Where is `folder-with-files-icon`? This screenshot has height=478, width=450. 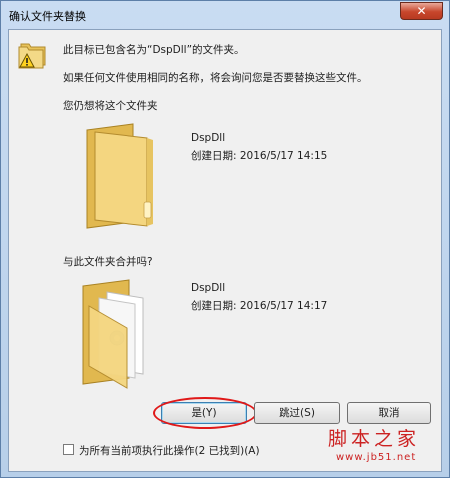
folder-with-files-icon is located at coordinates (123, 334).